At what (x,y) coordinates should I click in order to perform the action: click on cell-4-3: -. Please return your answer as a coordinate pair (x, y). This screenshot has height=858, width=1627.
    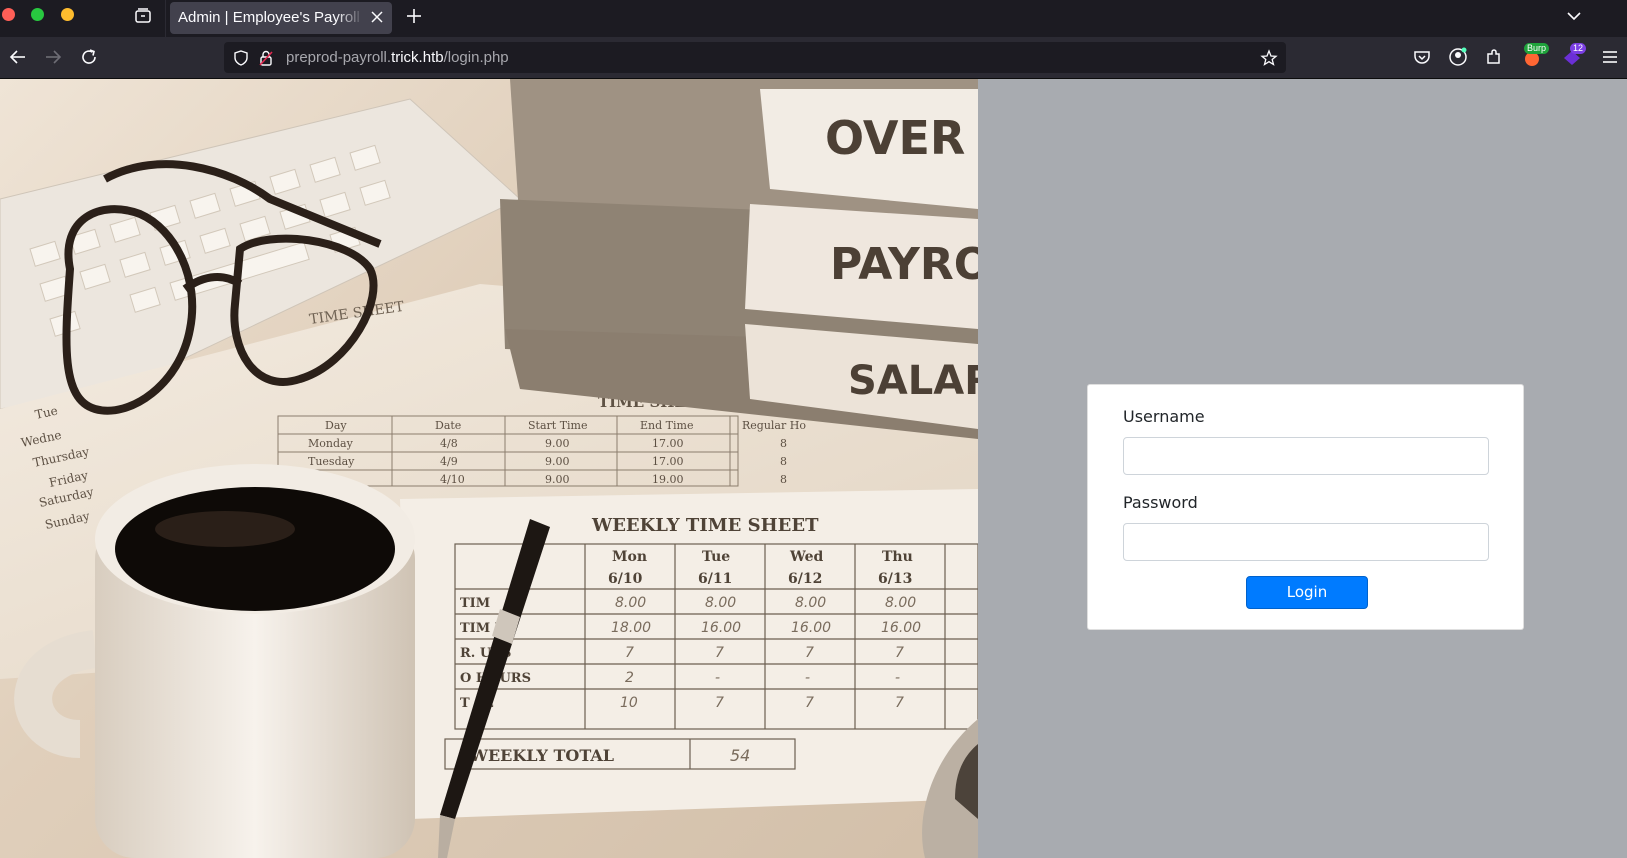
    Looking at the image, I should click on (807, 678).